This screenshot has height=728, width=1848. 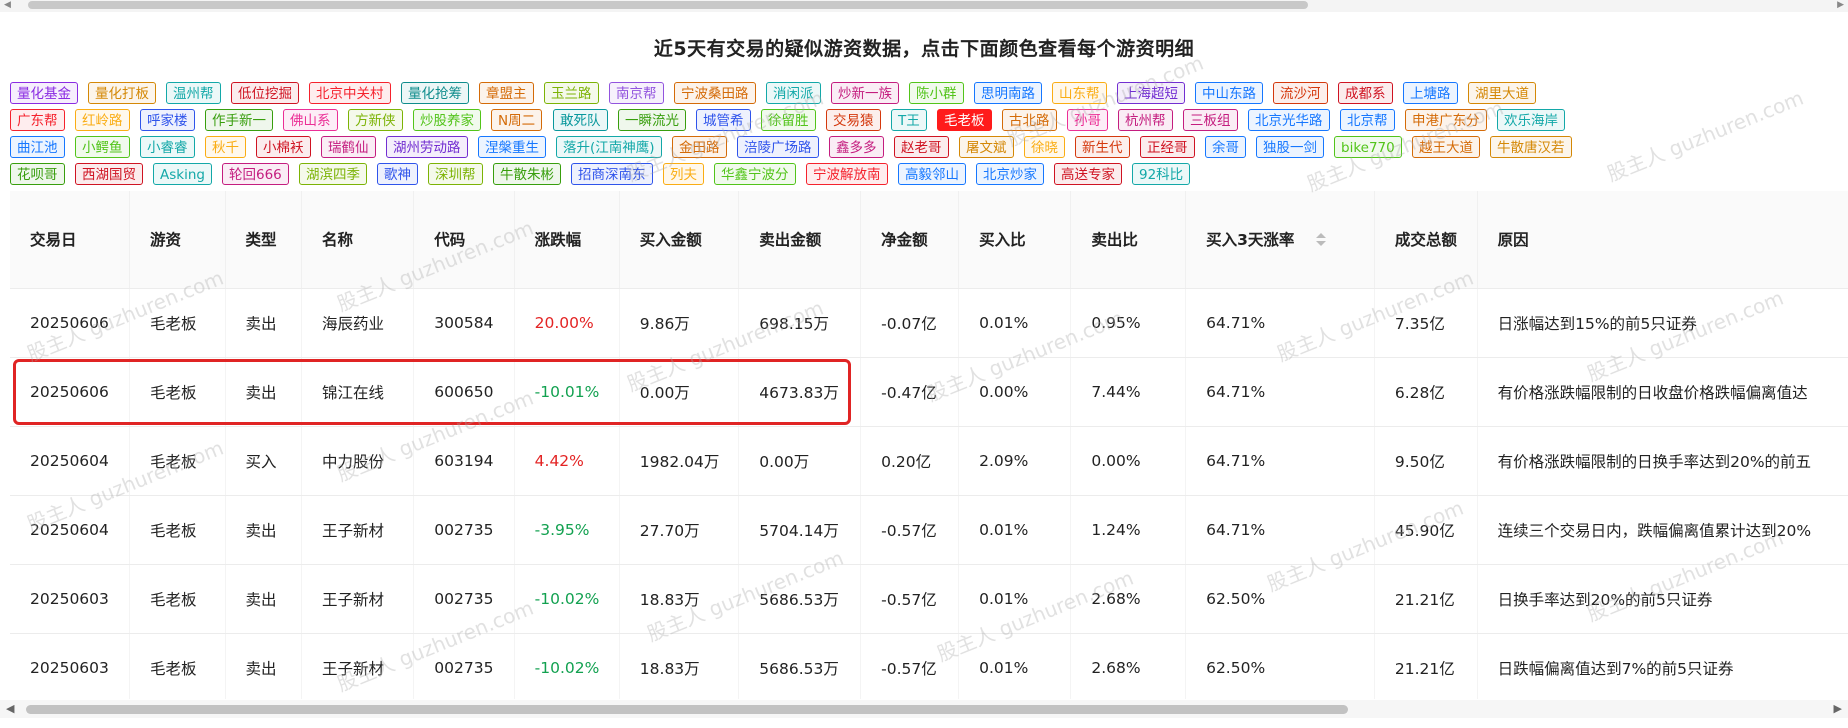 I want to click on trader-tag: 山东帮, so click(x=1079, y=93).